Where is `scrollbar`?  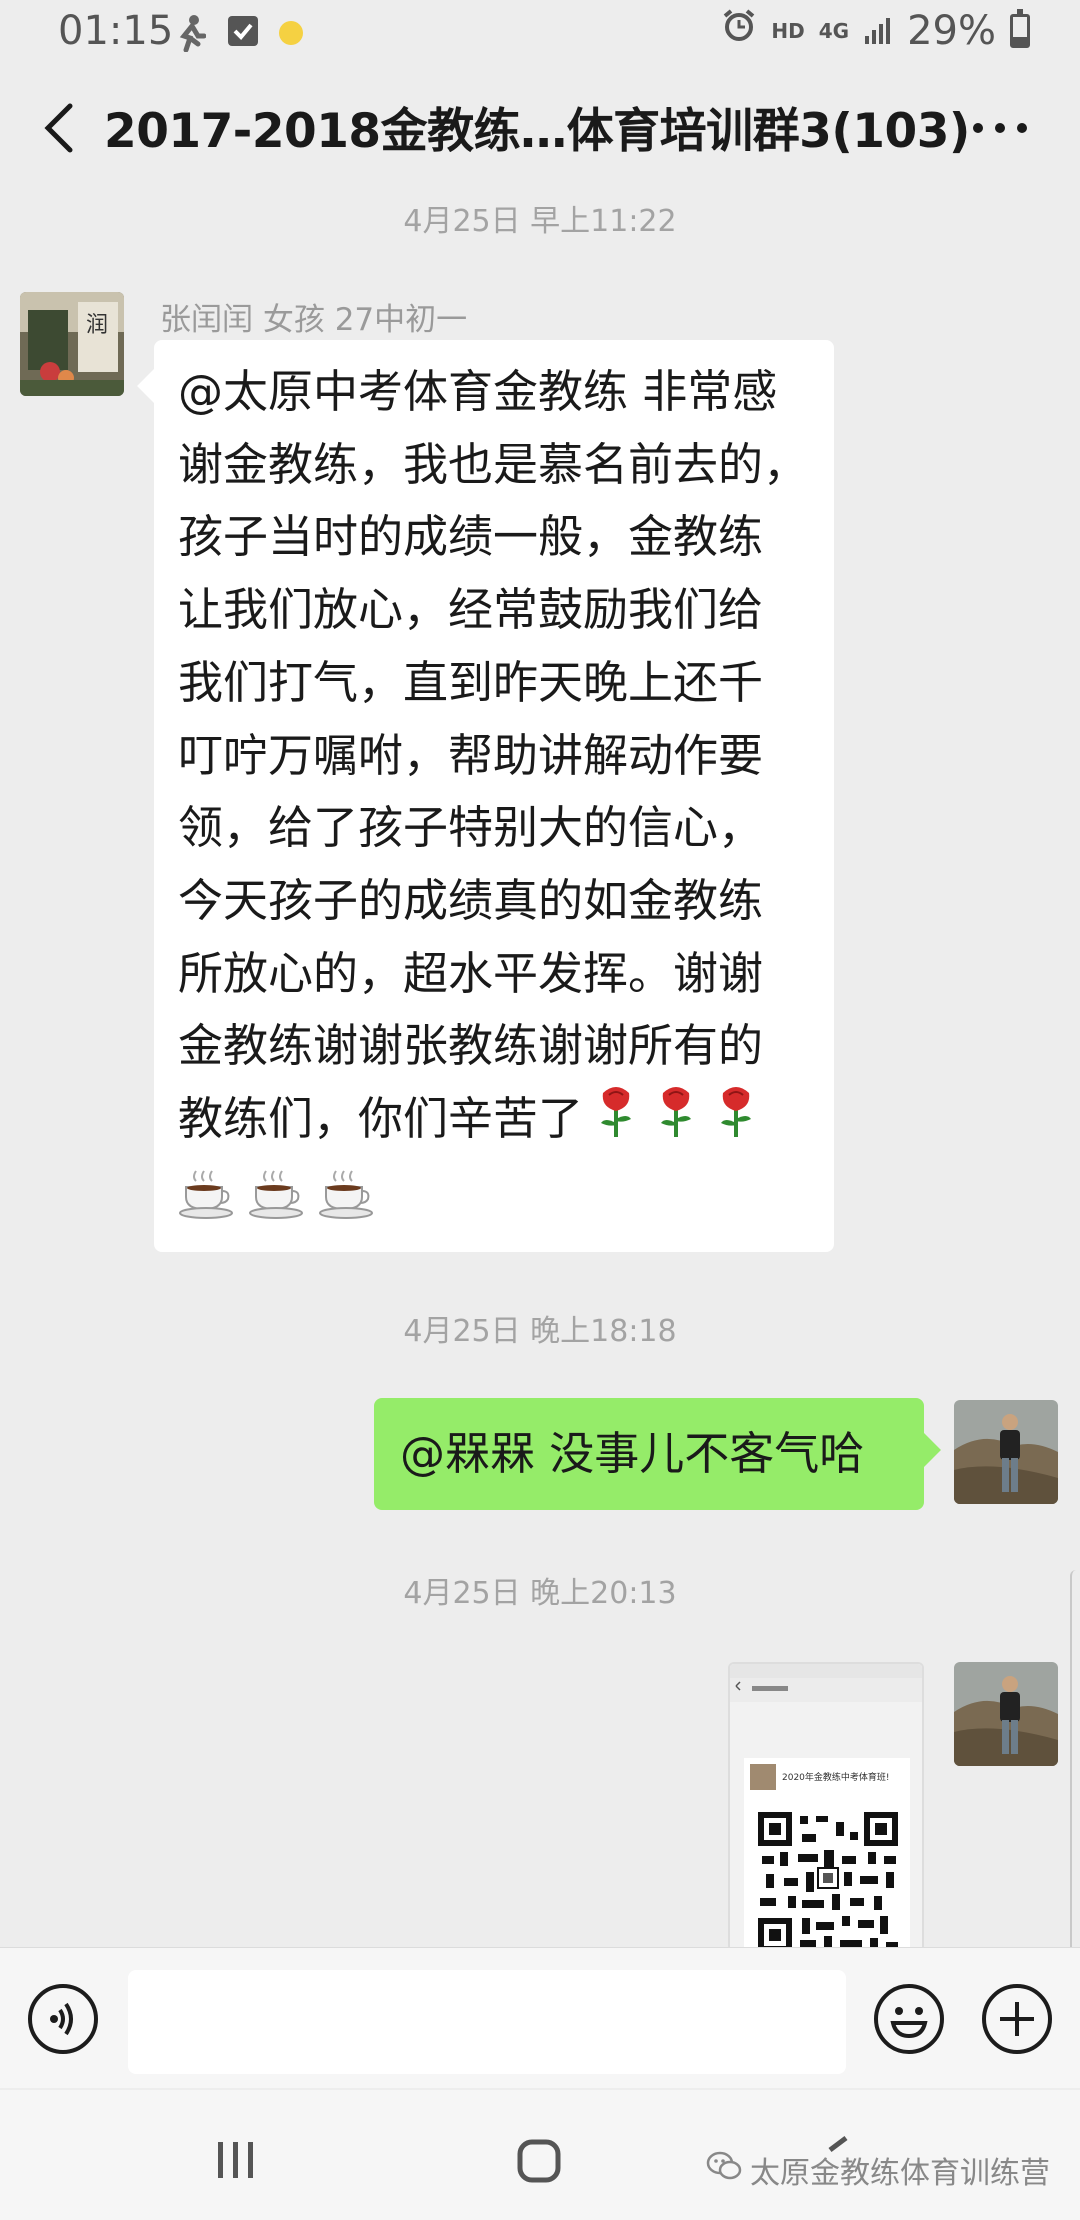
scrollbar is located at coordinates (1075, 1765).